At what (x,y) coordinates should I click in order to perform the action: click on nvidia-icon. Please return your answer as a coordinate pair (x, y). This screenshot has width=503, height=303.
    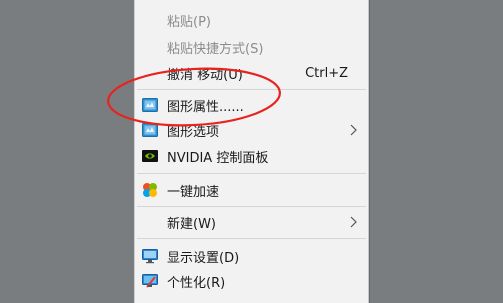
    Looking at the image, I should click on (150, 156).